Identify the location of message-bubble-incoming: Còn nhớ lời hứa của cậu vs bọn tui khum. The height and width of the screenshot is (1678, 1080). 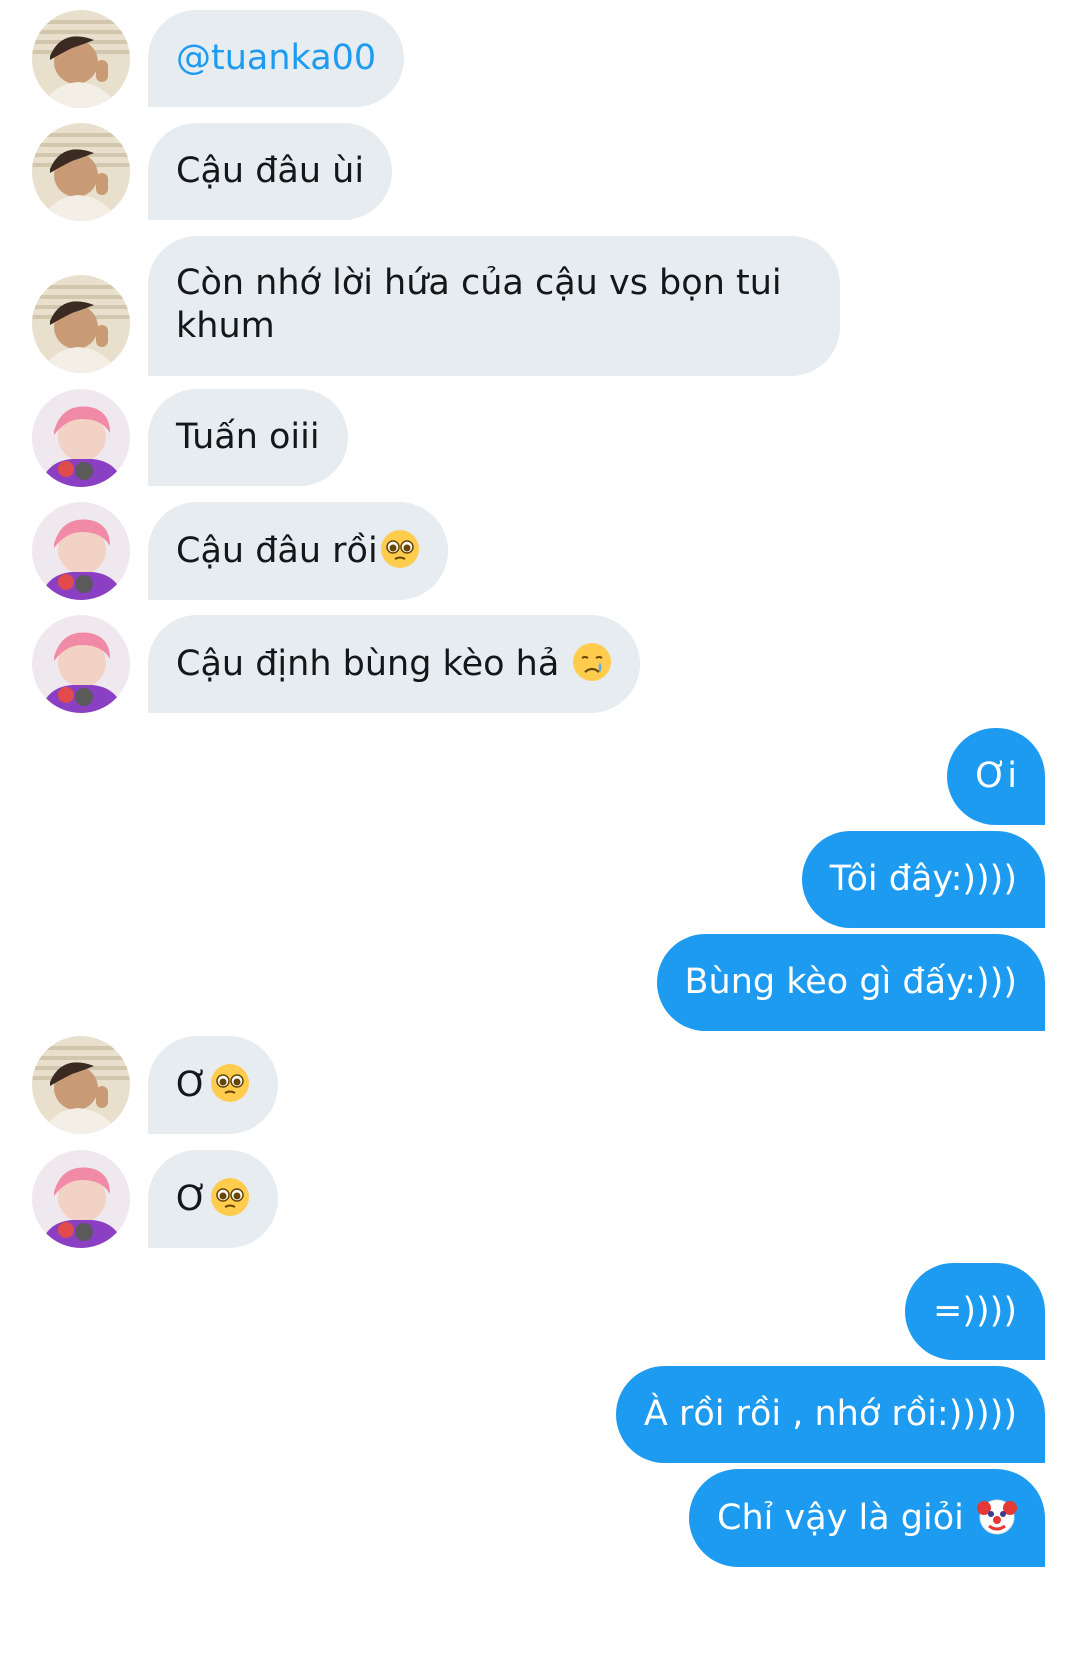
(494, 306).